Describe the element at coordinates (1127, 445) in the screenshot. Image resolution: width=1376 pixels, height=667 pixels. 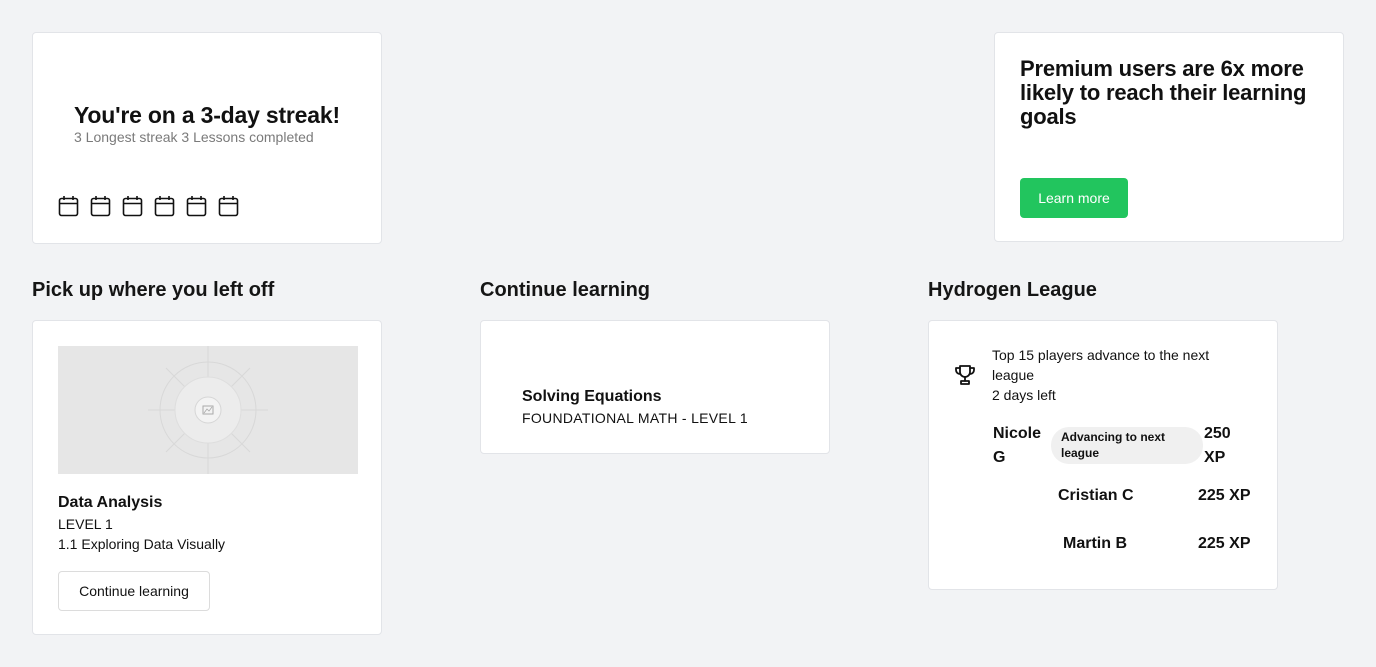
I see `advancing-badge: Advancing to next league` at that location.